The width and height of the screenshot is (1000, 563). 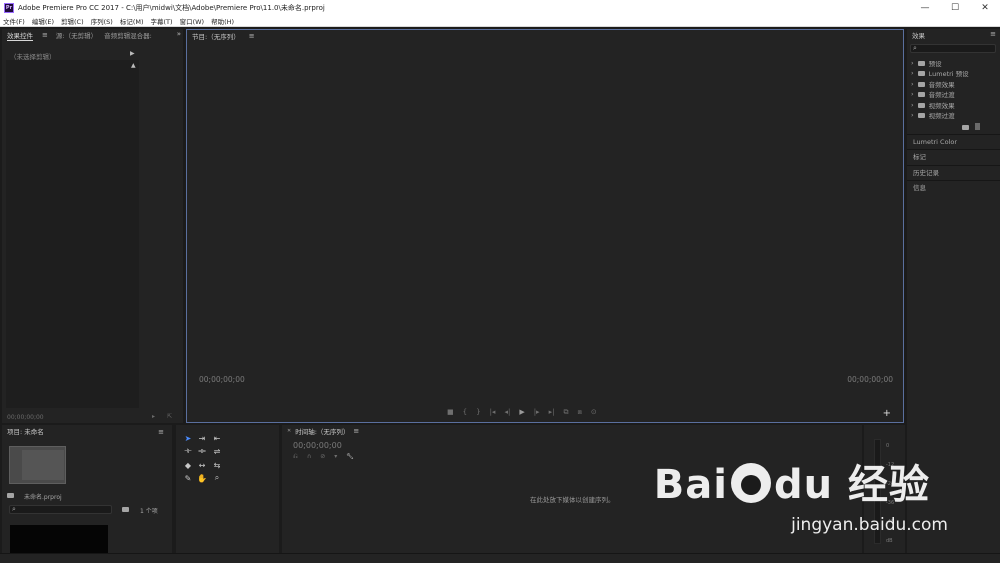 I want to click on pen-tool-icon: ✎, so click(x=188, y=478).